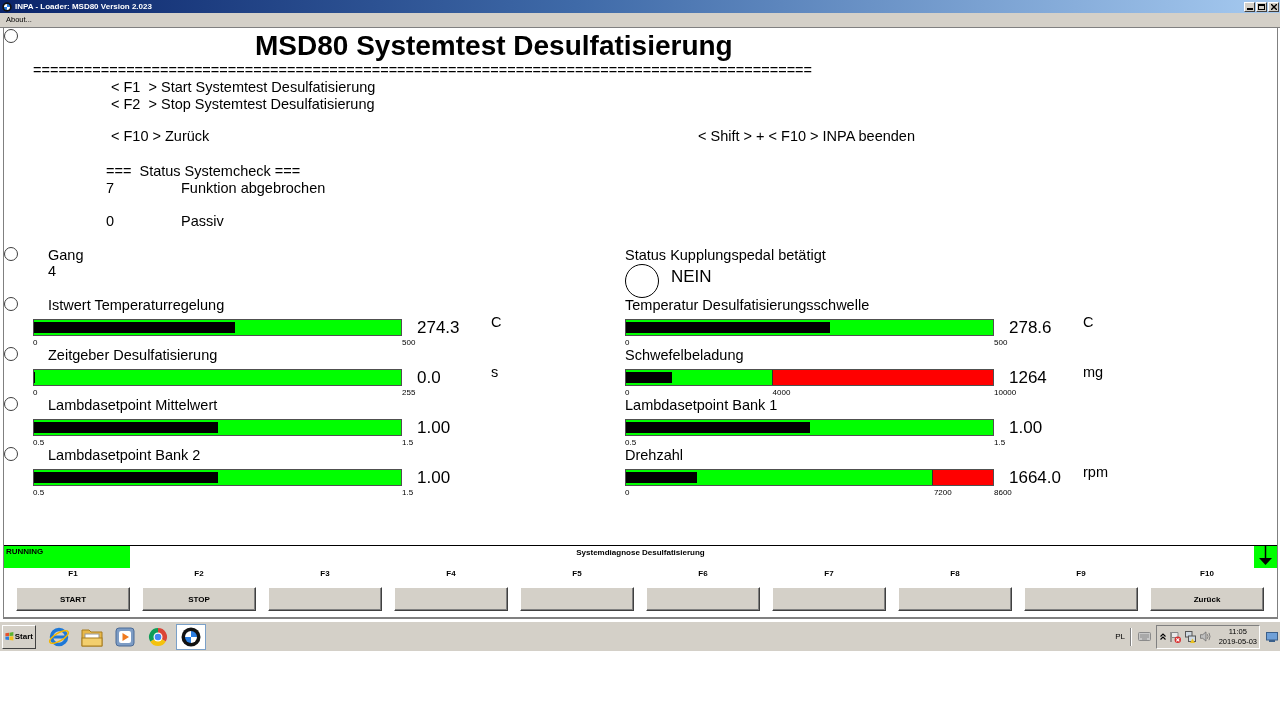 Image resolution: width=1280 pixels, height=727 pixels. Describe the element at coordinates (703, 574) in the screenshot. I see `key-label: F6` at that location.